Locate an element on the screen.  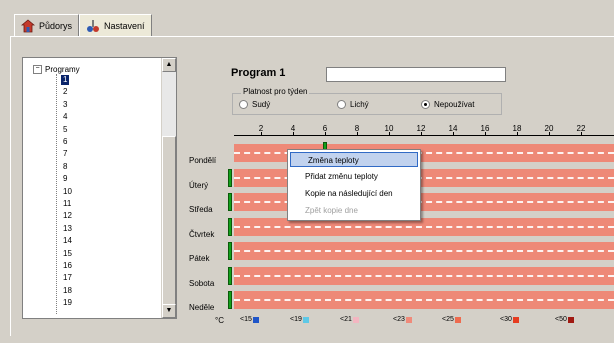
radio-lichy-label: Lichý is located at coordinates (359, 104).